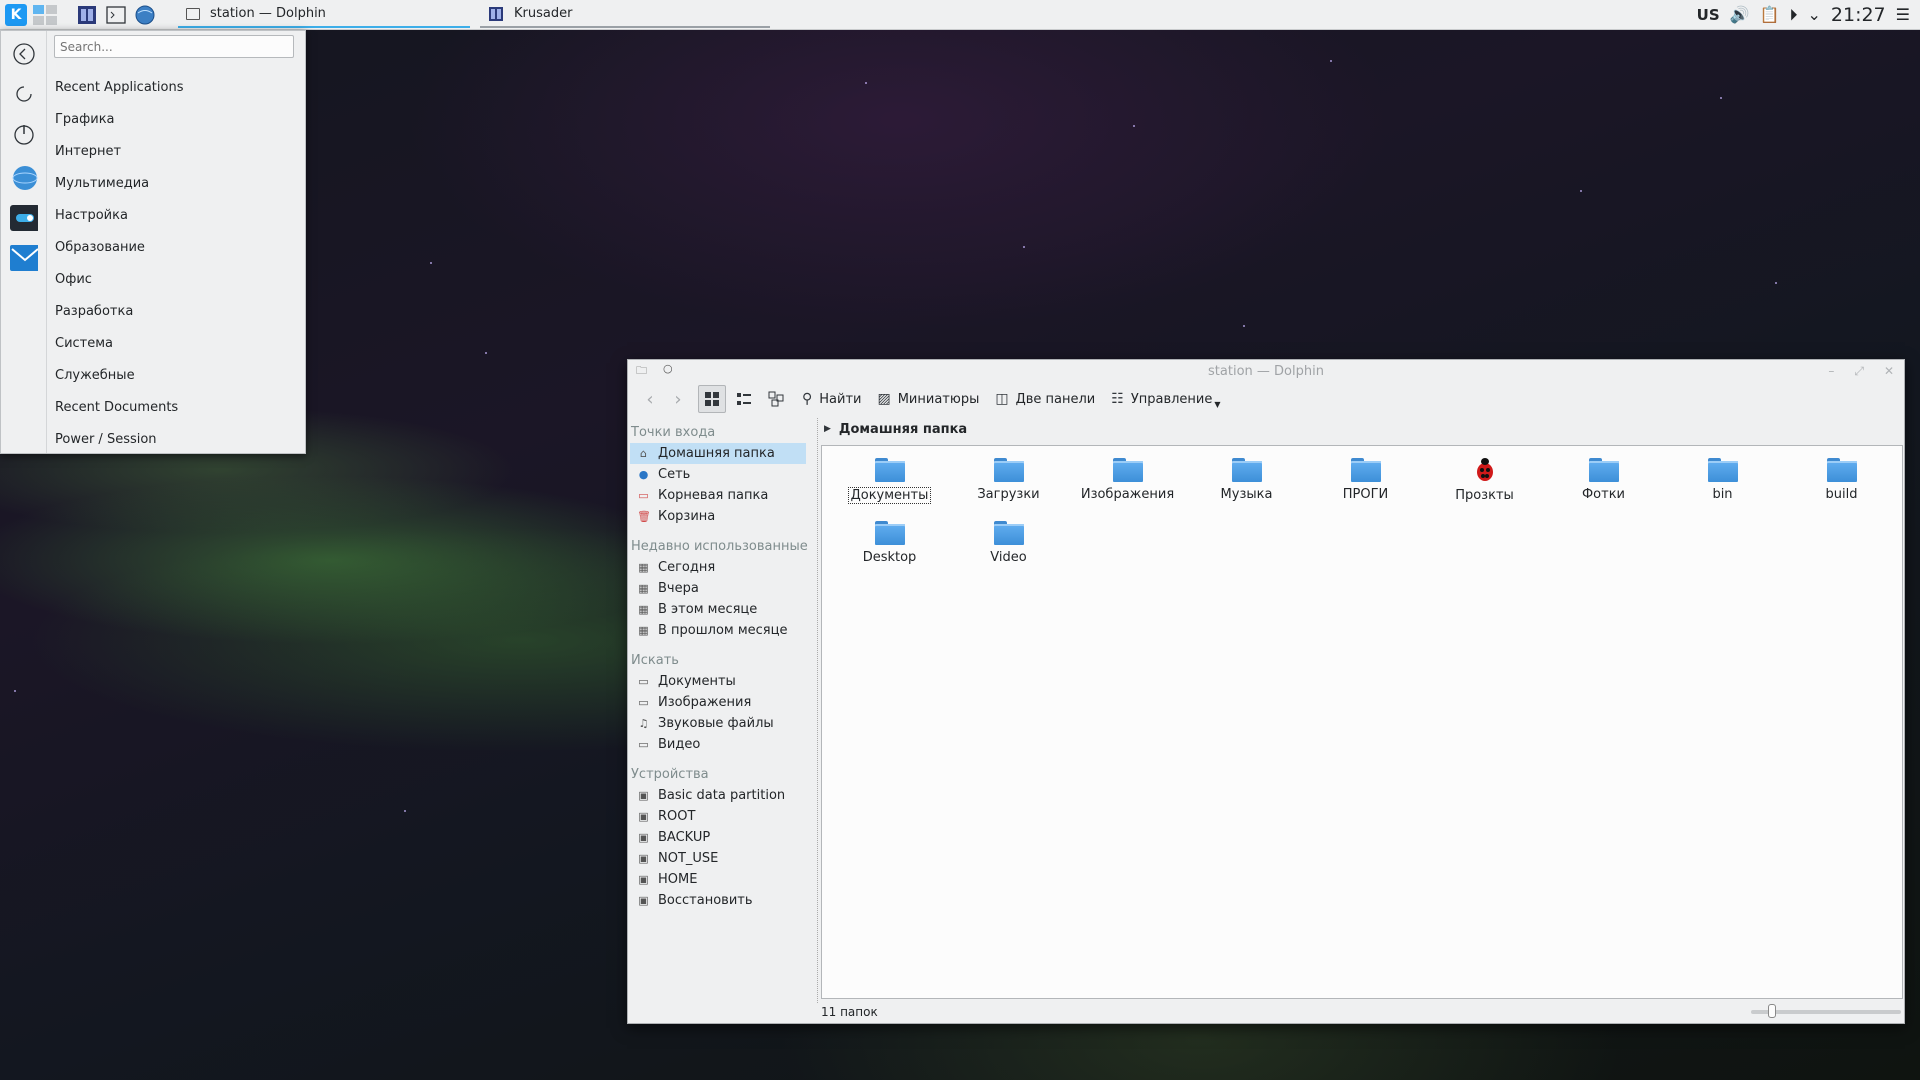 The width and height of the screenshot is (1920, 1080). What do you see at coordinates (827, 429) in the screenshot?
I see `breadcrumb-arrow-icon: ▶` at bounding box center [827, 429].